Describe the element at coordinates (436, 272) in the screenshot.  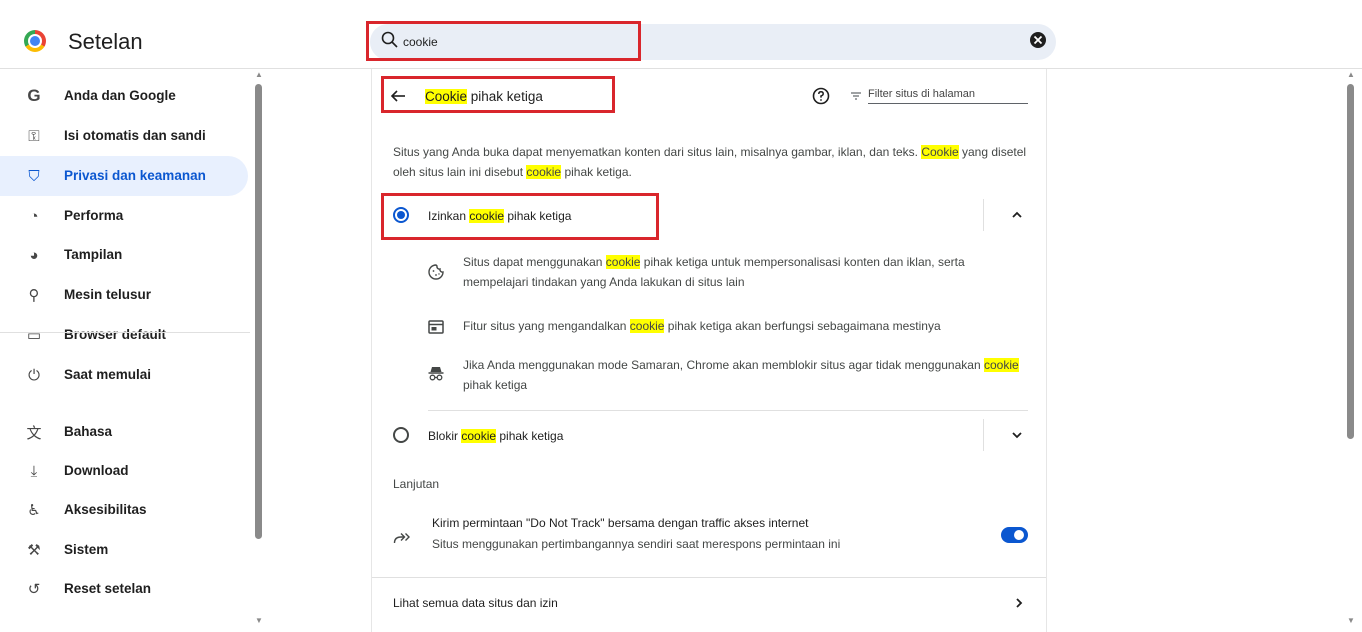
I see `cookie-icon` at that location.